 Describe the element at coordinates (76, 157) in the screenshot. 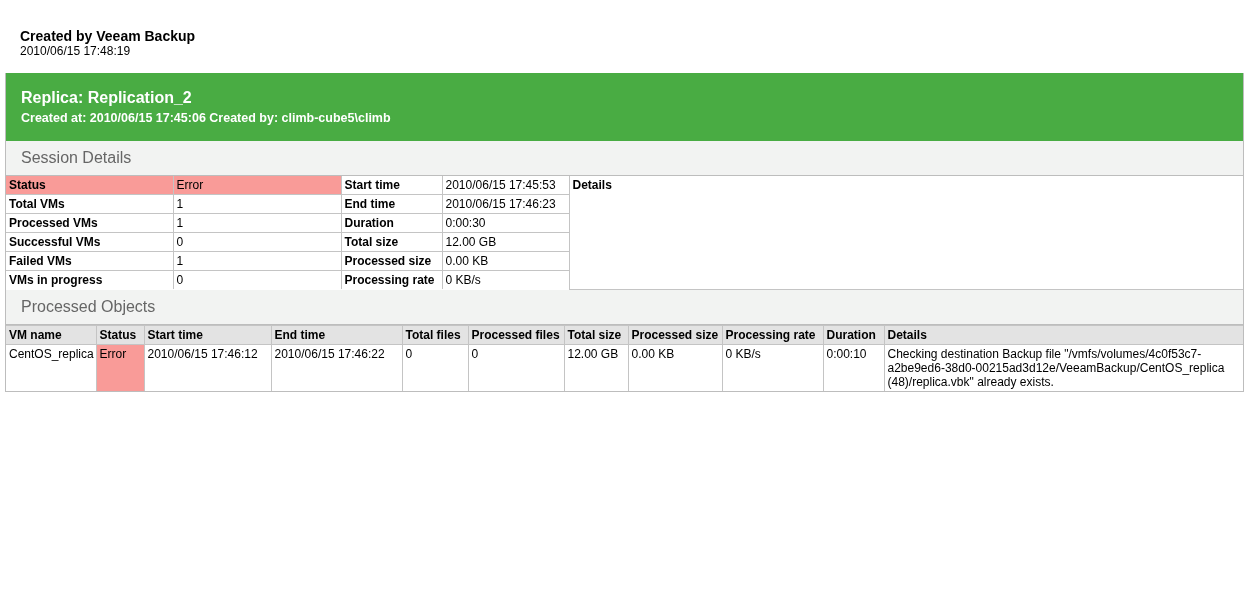

I see `section-title: Session Details` at that location.